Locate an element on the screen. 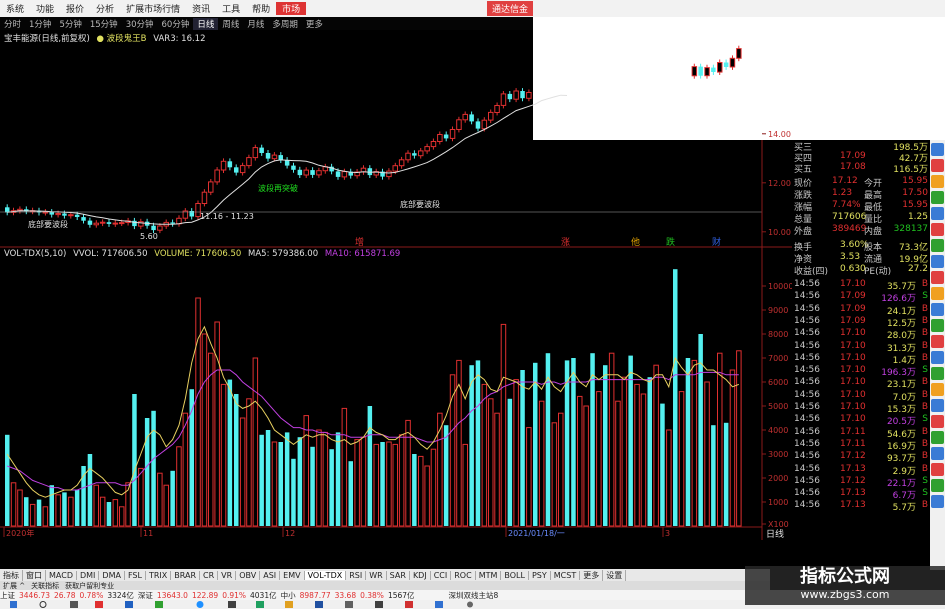 The height and width of the screenshot is (609, 945). tick-flag: S is located at coordinates (925, 480).